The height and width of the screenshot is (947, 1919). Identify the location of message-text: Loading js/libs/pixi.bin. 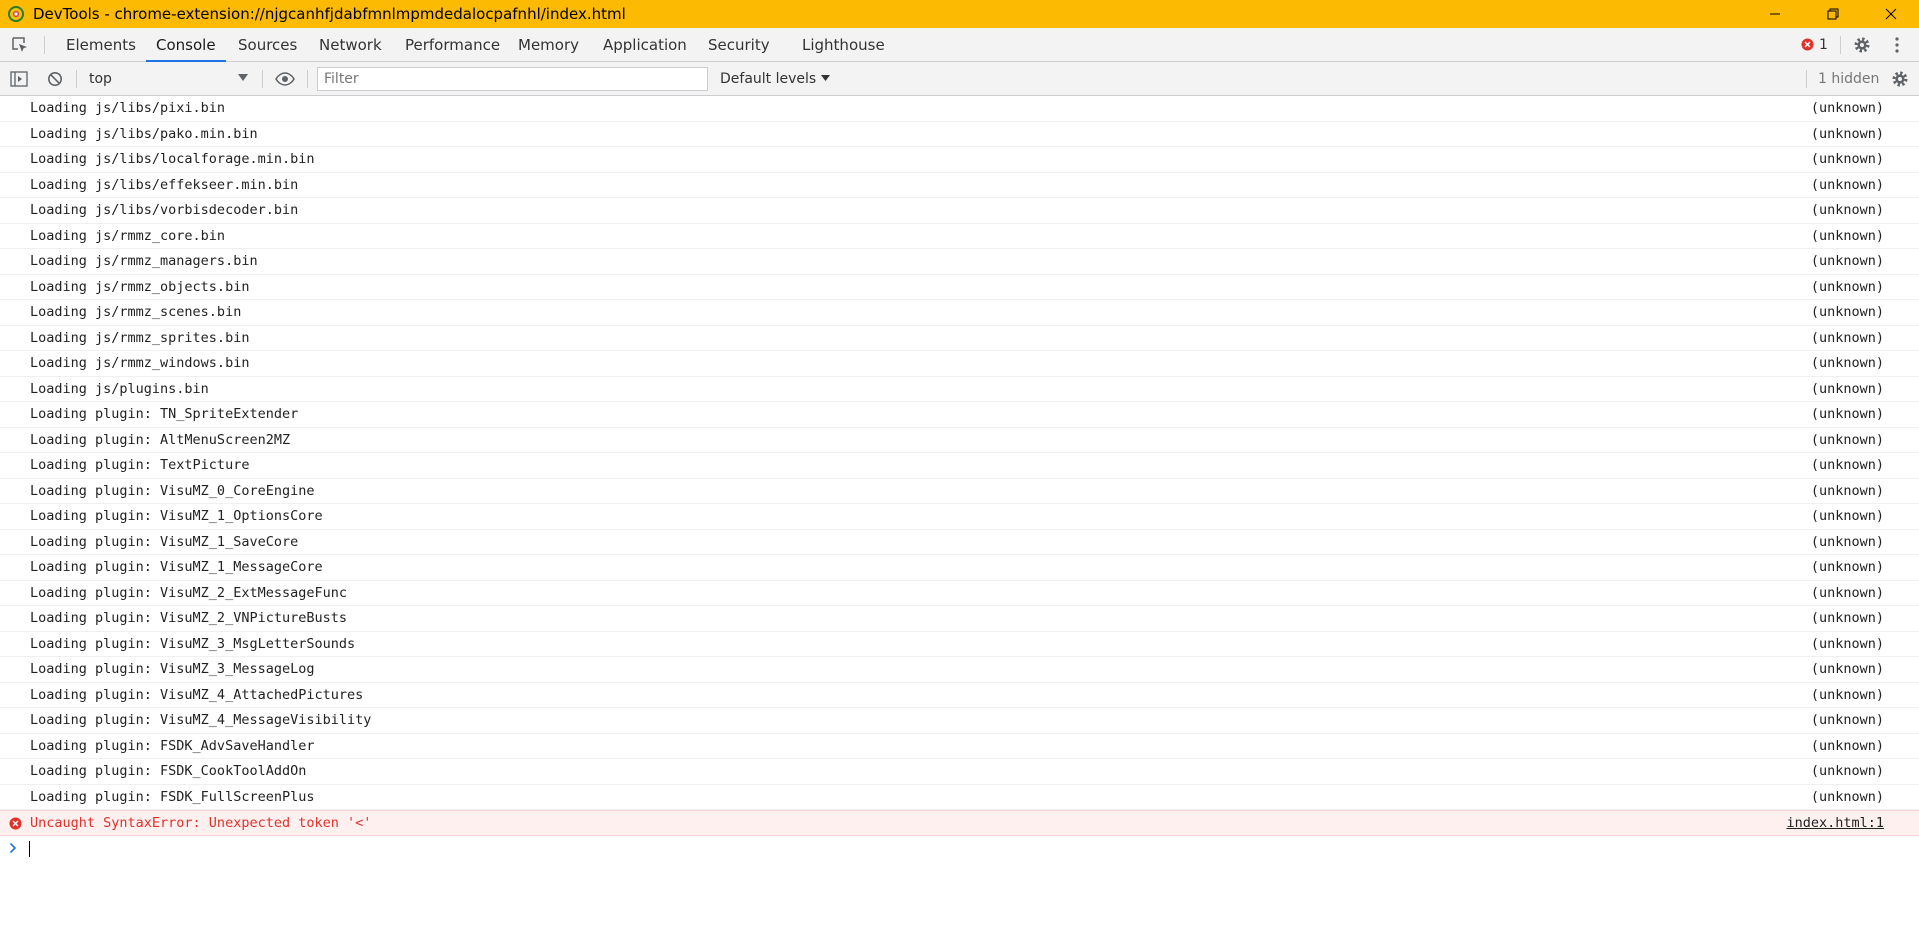
(128, 108).